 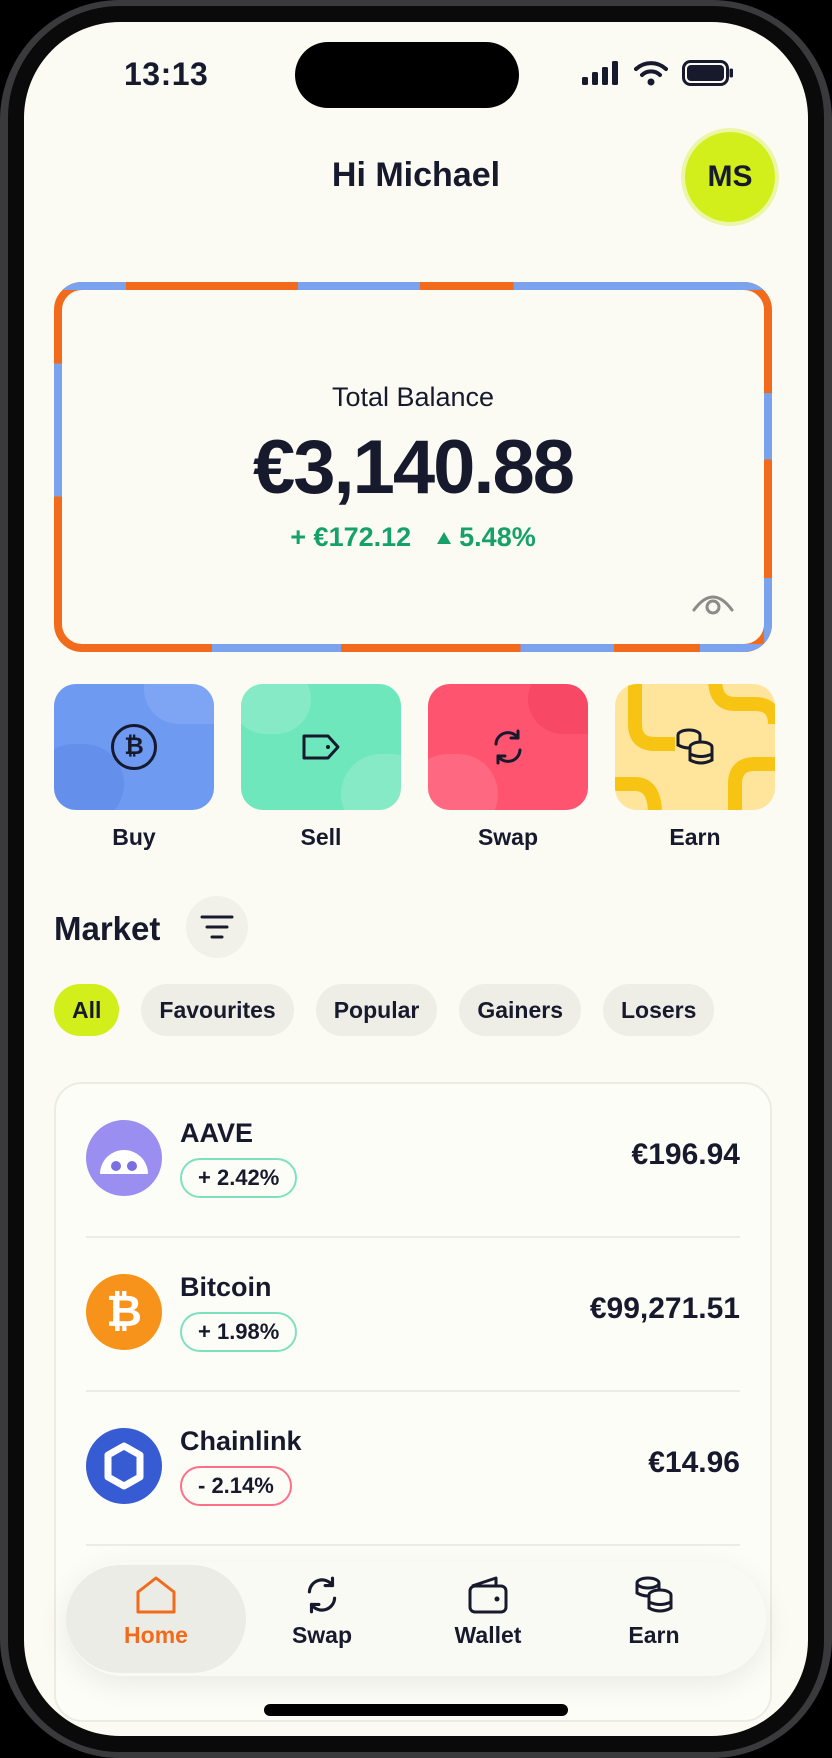 What do you see at coordinates (124, 1466) in the screenshot?
I see `chainlink-icon` at bounding box center [124, 1466].